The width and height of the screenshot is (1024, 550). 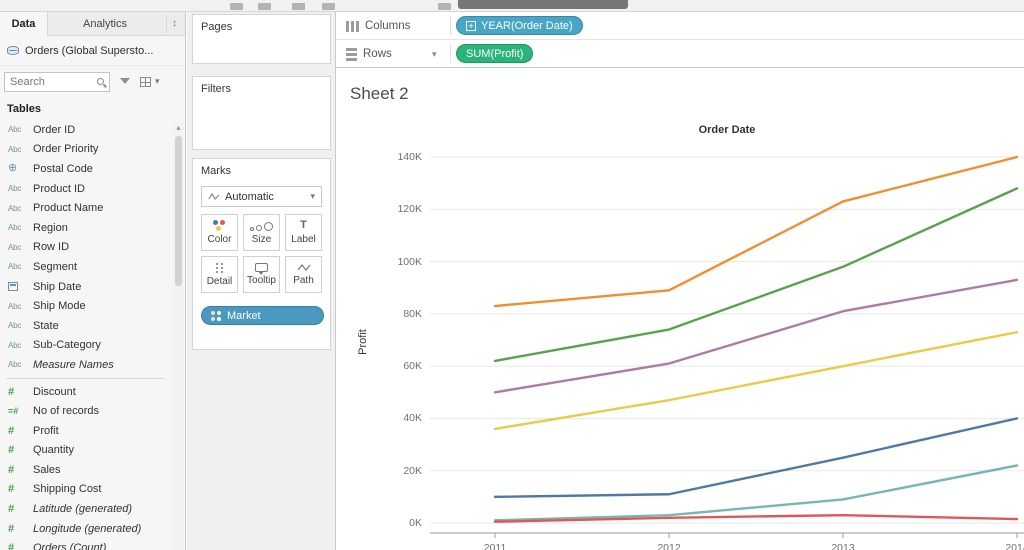 What do you see at coordinates (214, 196) in the screenshot?
I see `line-mark-icon` at bounding box center [214, 196].